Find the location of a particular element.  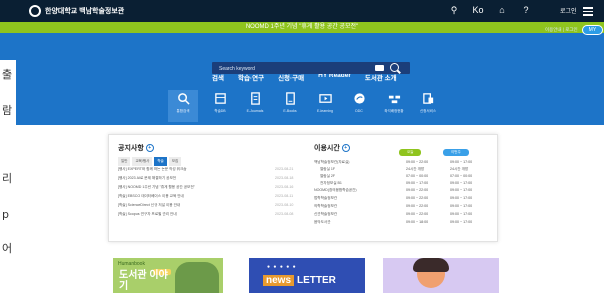

quick-link-elearning: E-learning is located at coordinates (325, 106).